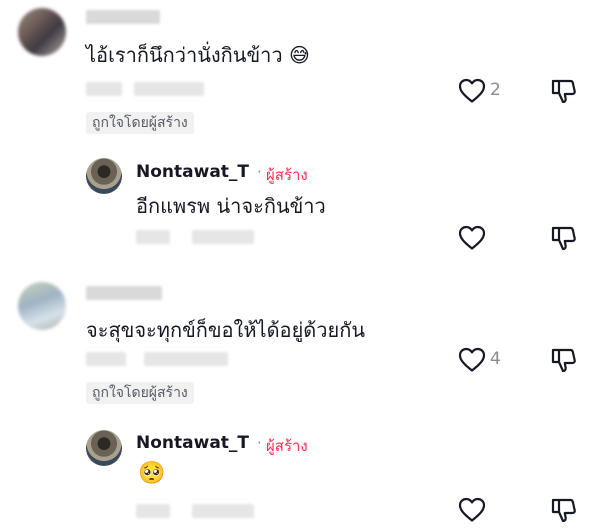 This screenshot has width=600, height=530. I want to click on comment-text: จะสุขจะทุกข์ก็ขอให้ได้อยู่ด้วยกัน, so click(226, 330).